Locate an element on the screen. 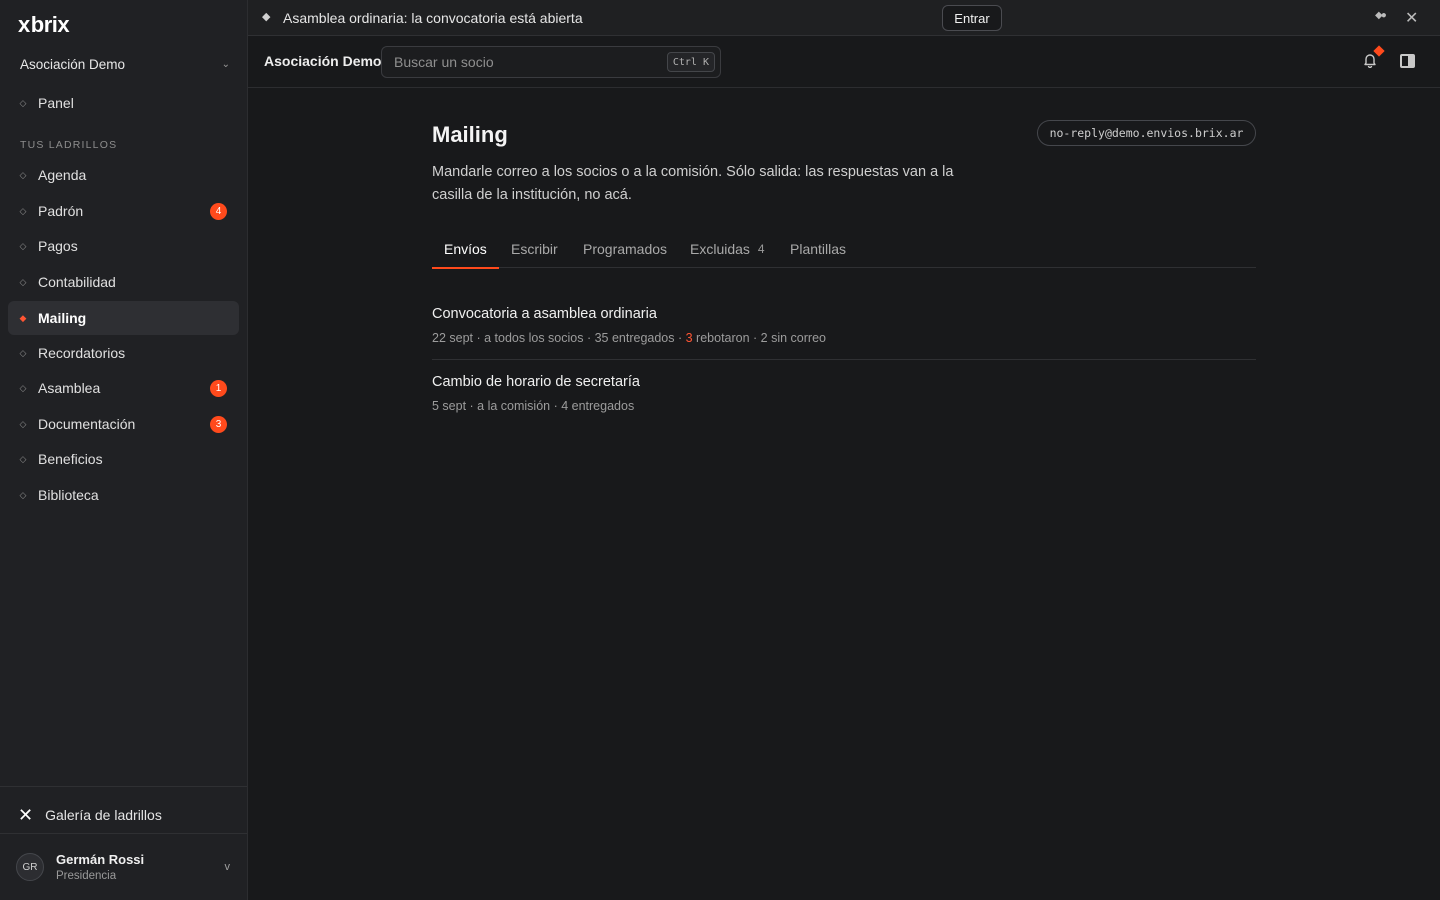  search-input is located at coordinates (522, 62).